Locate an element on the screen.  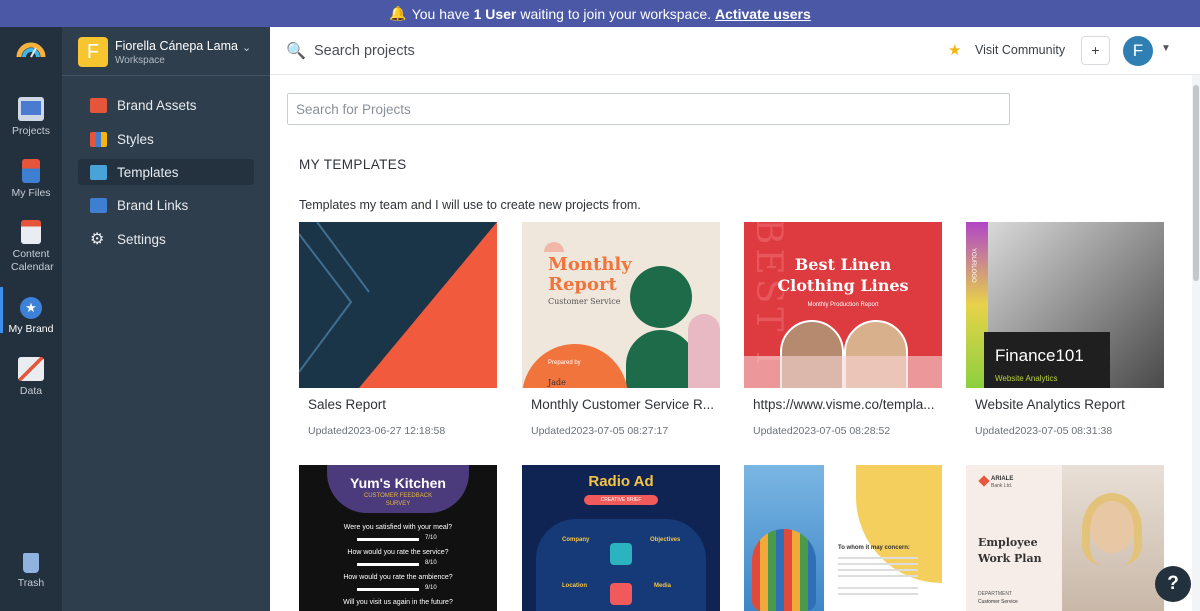
template-card: To whom it may concern: is located at coordinates (843, 538).